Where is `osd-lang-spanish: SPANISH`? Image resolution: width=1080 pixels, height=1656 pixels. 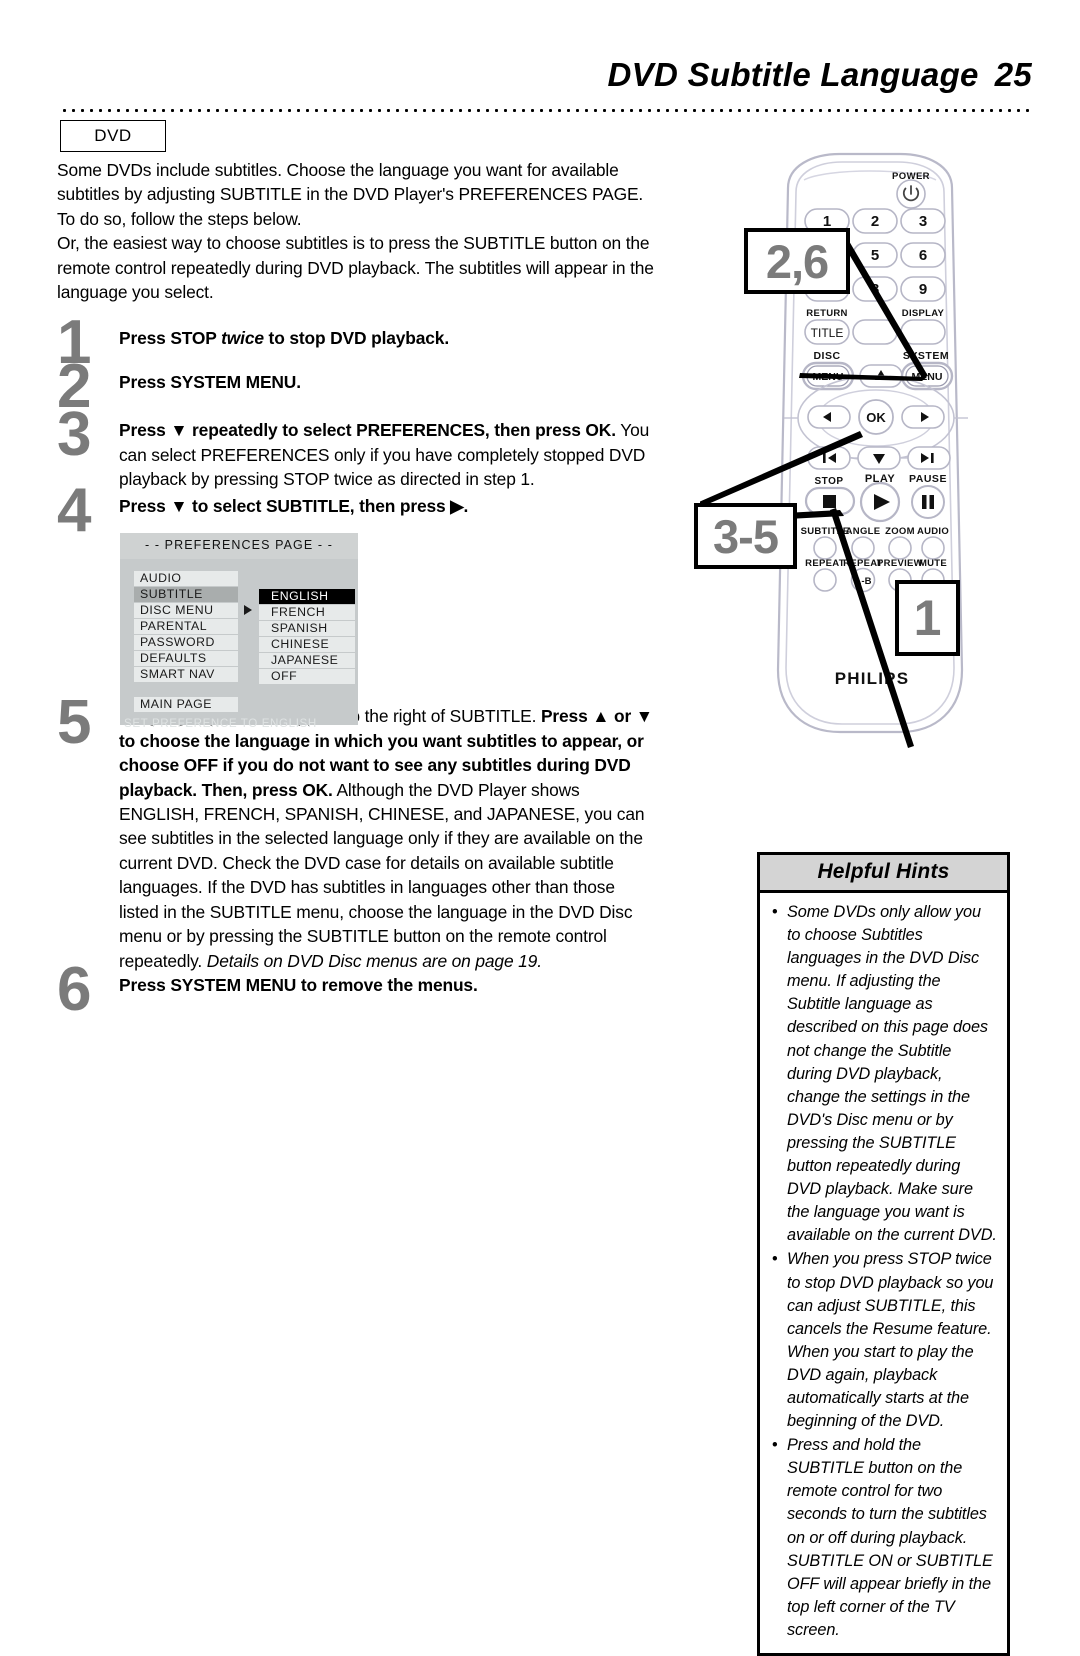
osd-lang-spanish: SPANISH is located at coordinates (307, 628).